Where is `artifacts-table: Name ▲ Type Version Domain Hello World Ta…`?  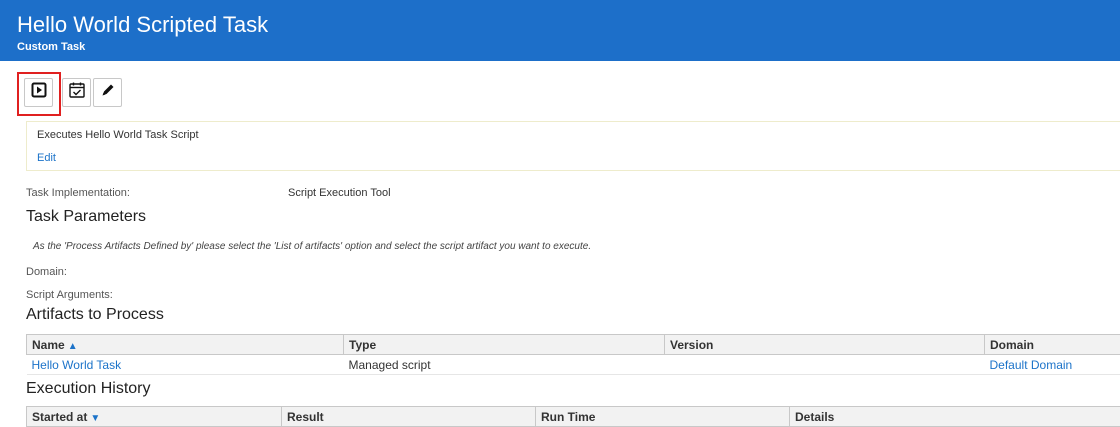 artifacts-table: Name ▲ Type Version Domain Hello World Ta… is located at coordinates (573, 354).